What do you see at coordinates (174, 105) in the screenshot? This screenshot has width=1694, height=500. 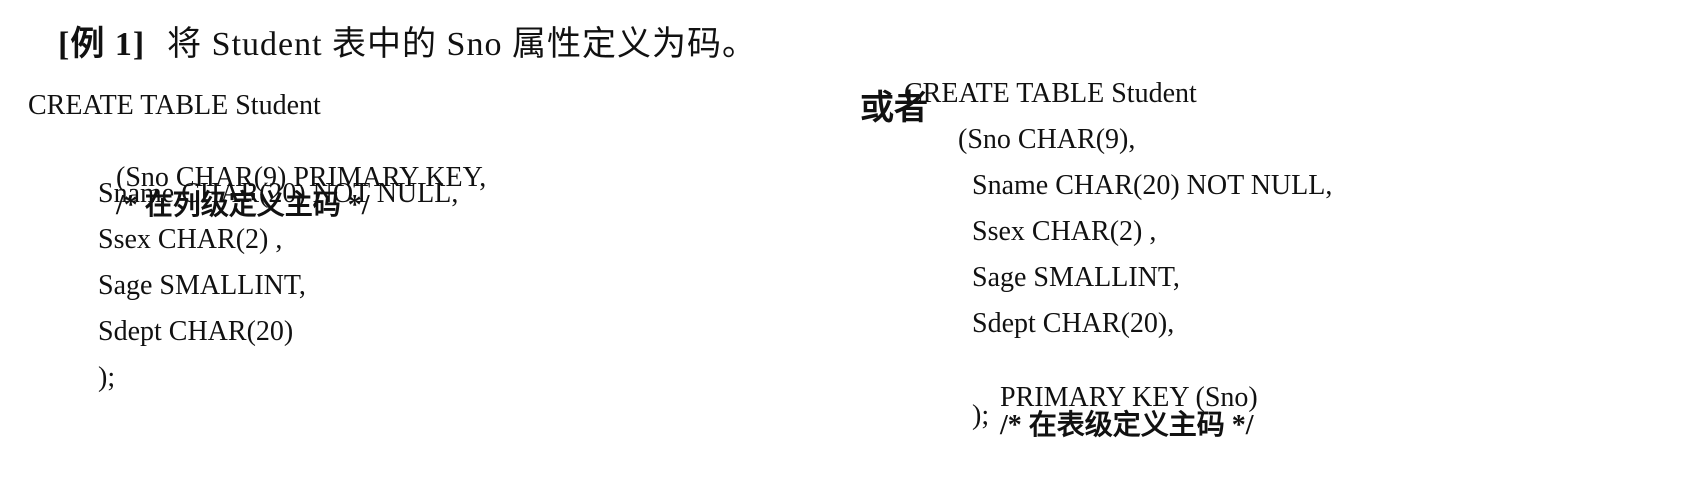 I see `left-code-line-1: CREATE TABLE Student` at bounding box center [174, 105].